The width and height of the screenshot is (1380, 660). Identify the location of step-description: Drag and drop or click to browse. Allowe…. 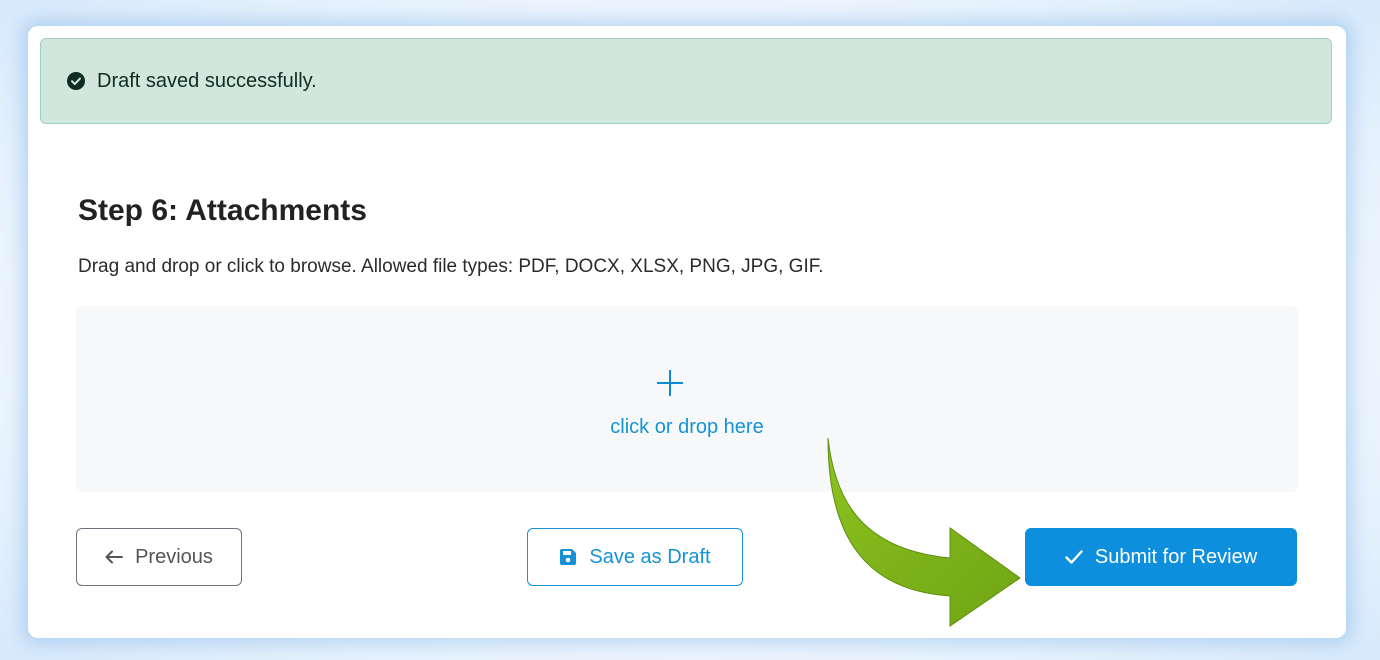
(451, 266).